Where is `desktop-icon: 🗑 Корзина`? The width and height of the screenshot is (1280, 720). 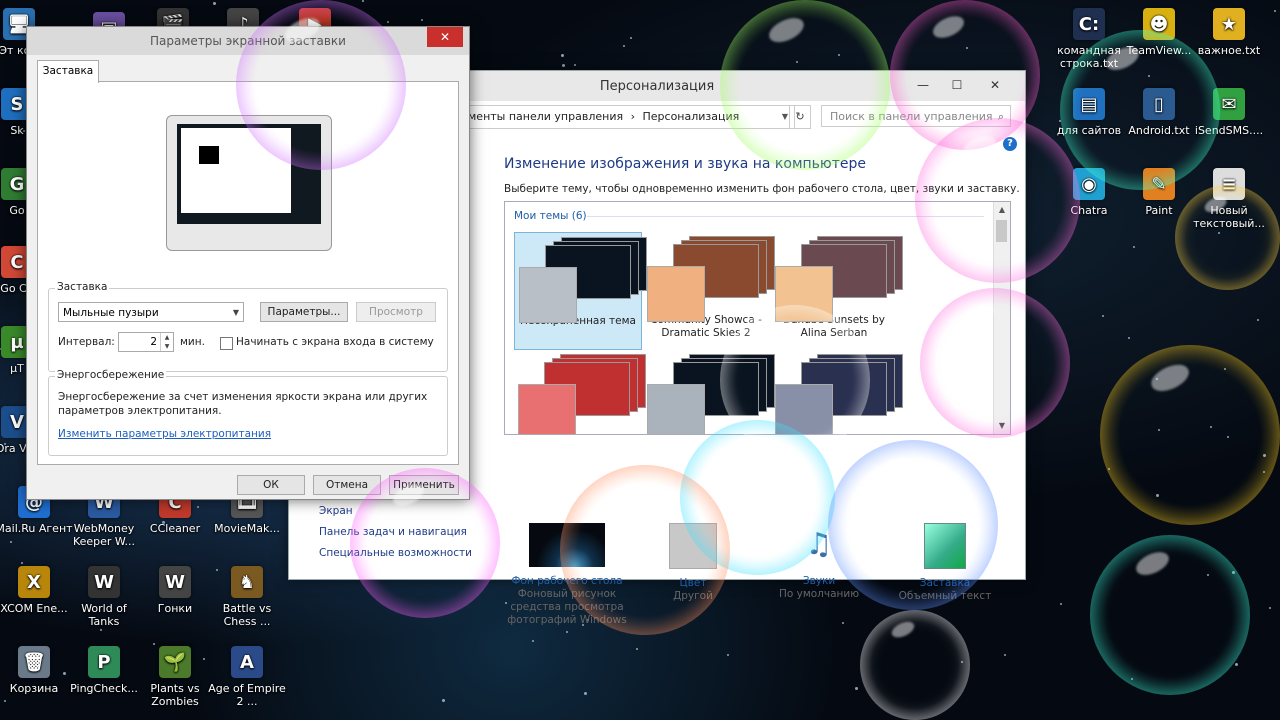
desktop-icon: 🗑 Корзина is located at coordinates (36, 670).